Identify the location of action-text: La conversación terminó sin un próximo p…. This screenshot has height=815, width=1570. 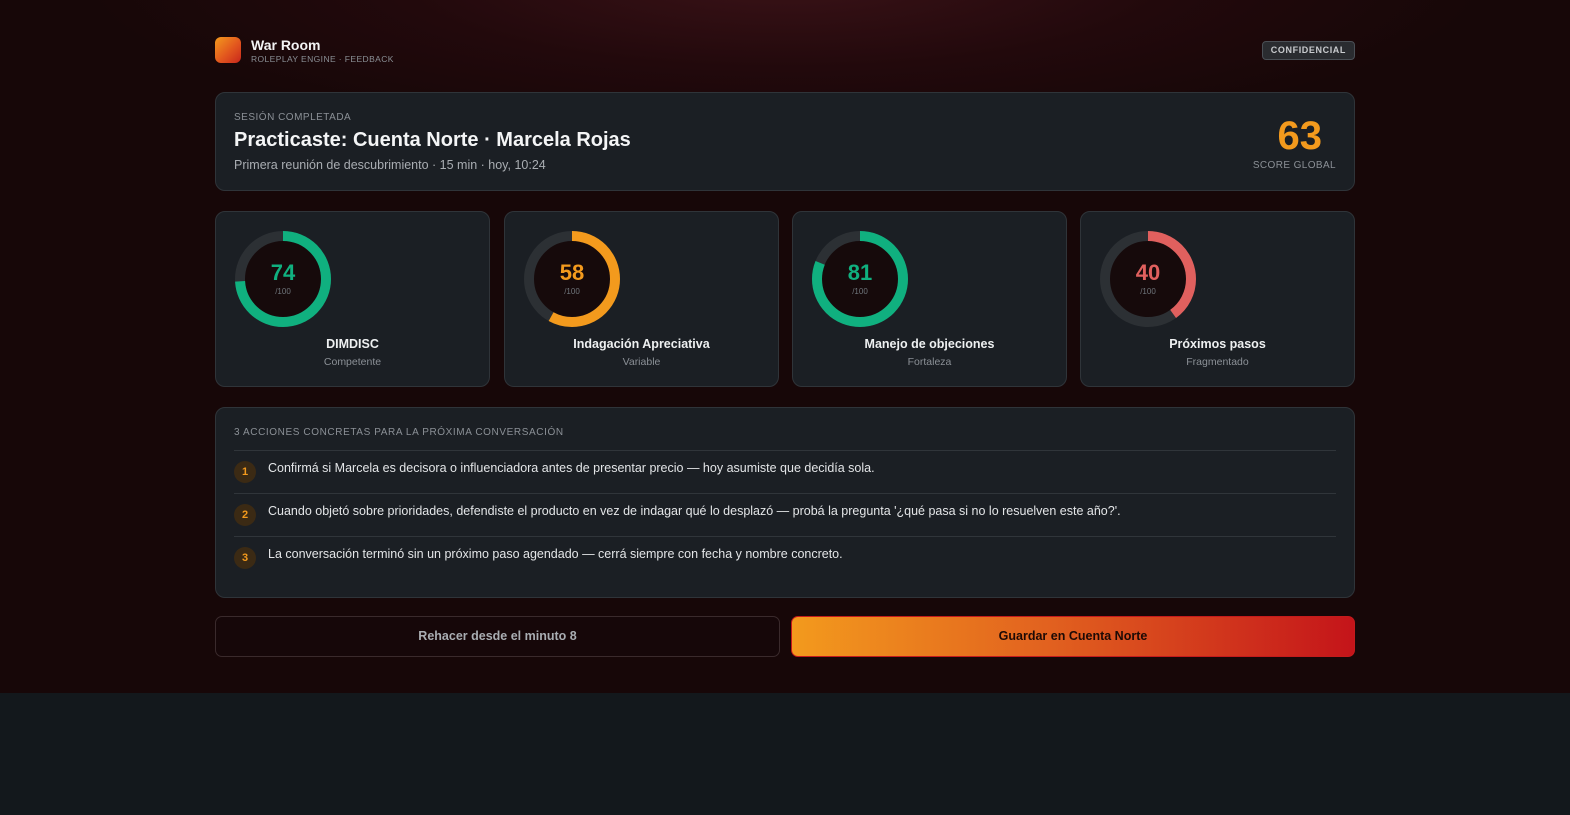
(555, 554).